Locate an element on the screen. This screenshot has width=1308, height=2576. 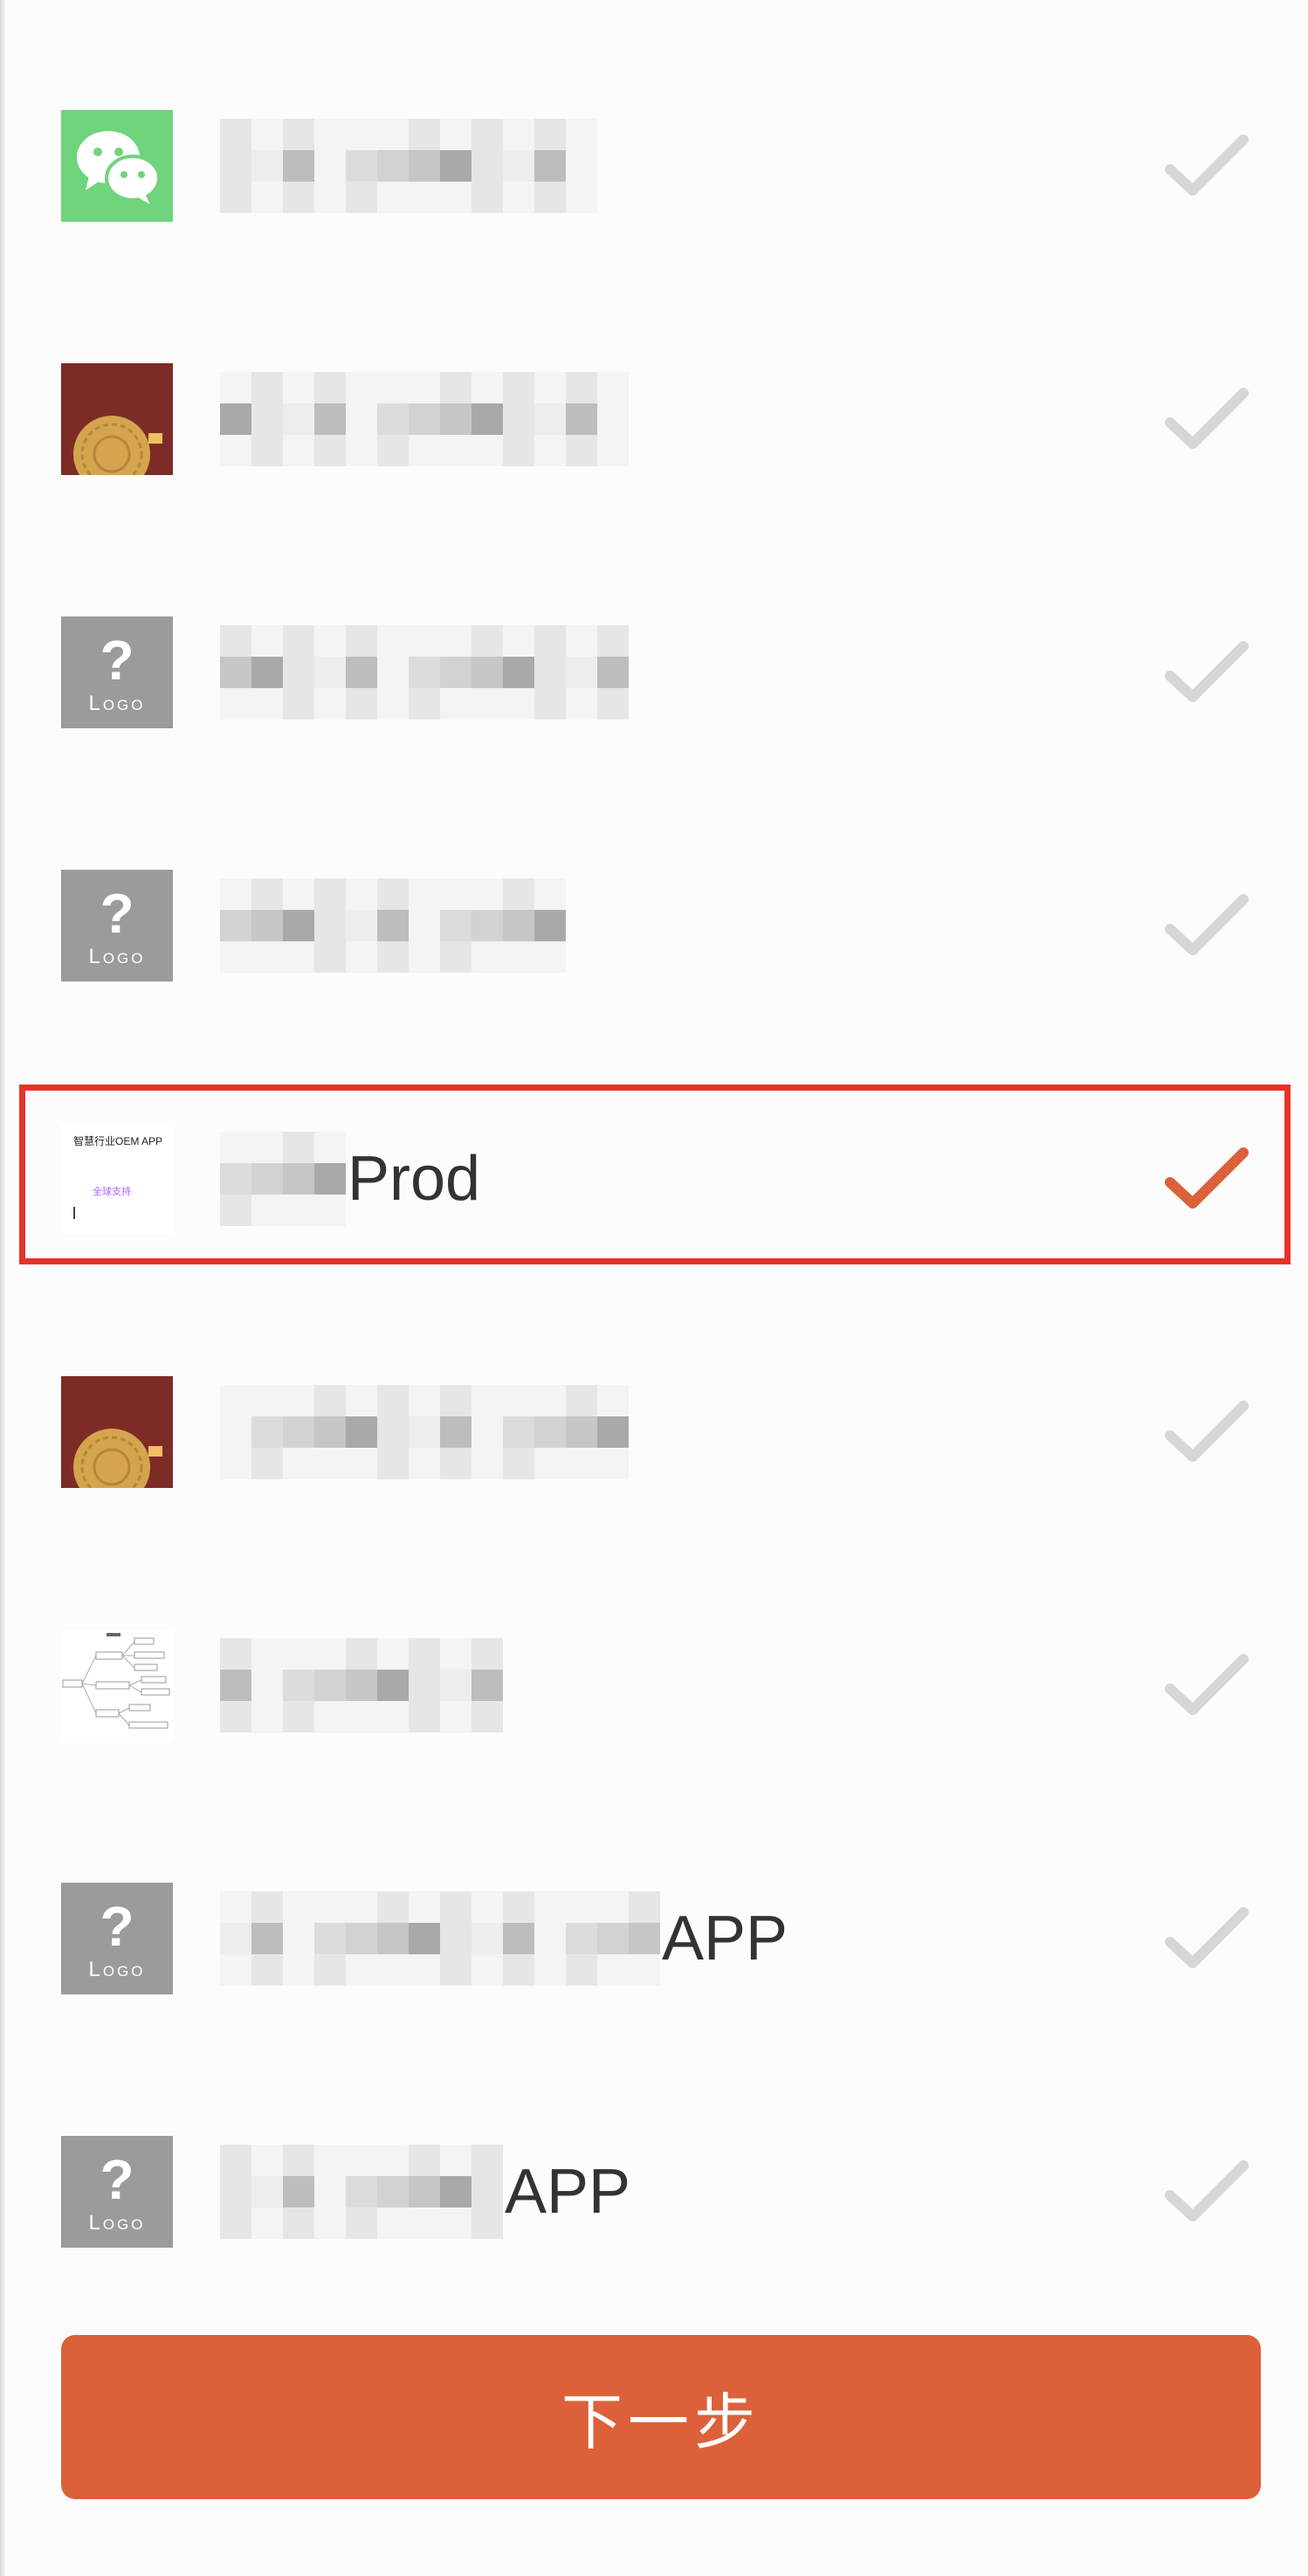
checkmark-selected-icon is located at coordinates (1207, 1179).